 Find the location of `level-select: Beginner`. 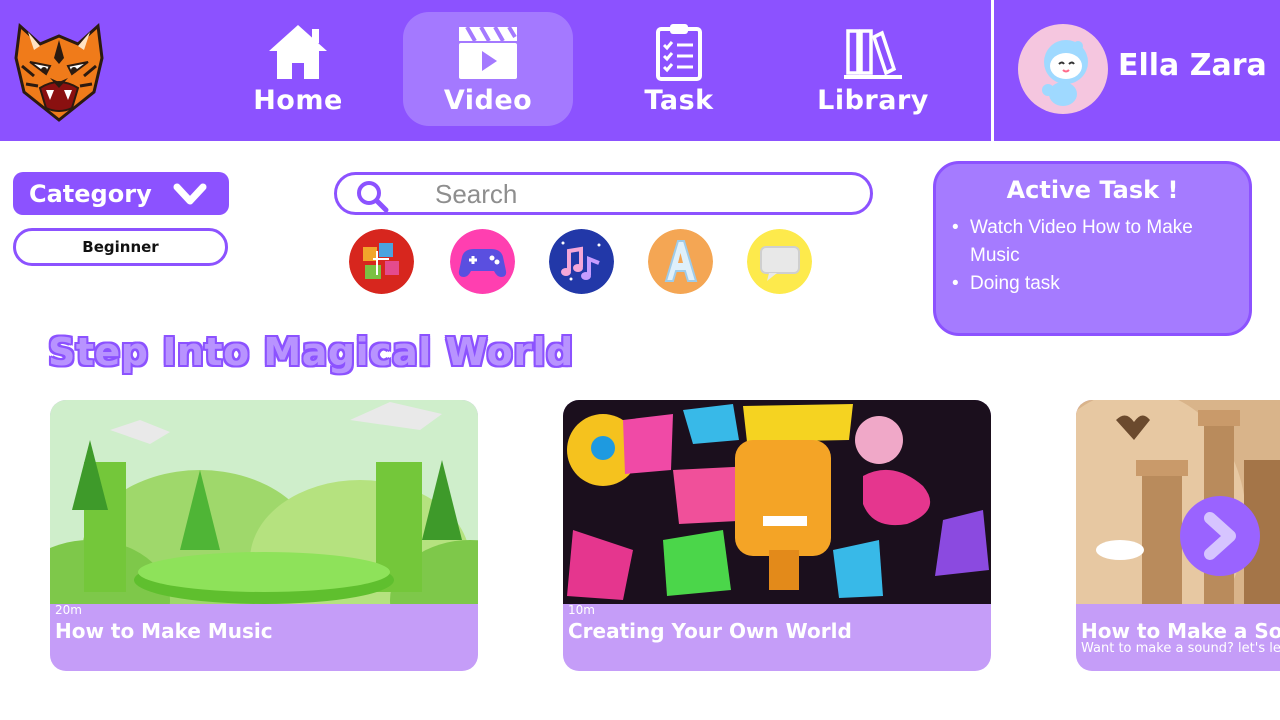

level-select: Beginner is located at coordinates (120, 247).